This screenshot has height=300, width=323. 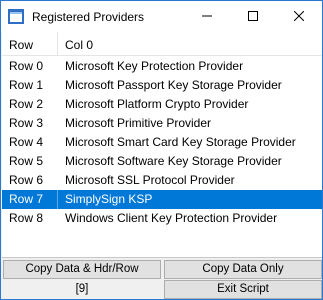 What do you see at coordinates (16, 16) in the screenshot?
I see `window-app-icon` at bounding box center [16, 16].